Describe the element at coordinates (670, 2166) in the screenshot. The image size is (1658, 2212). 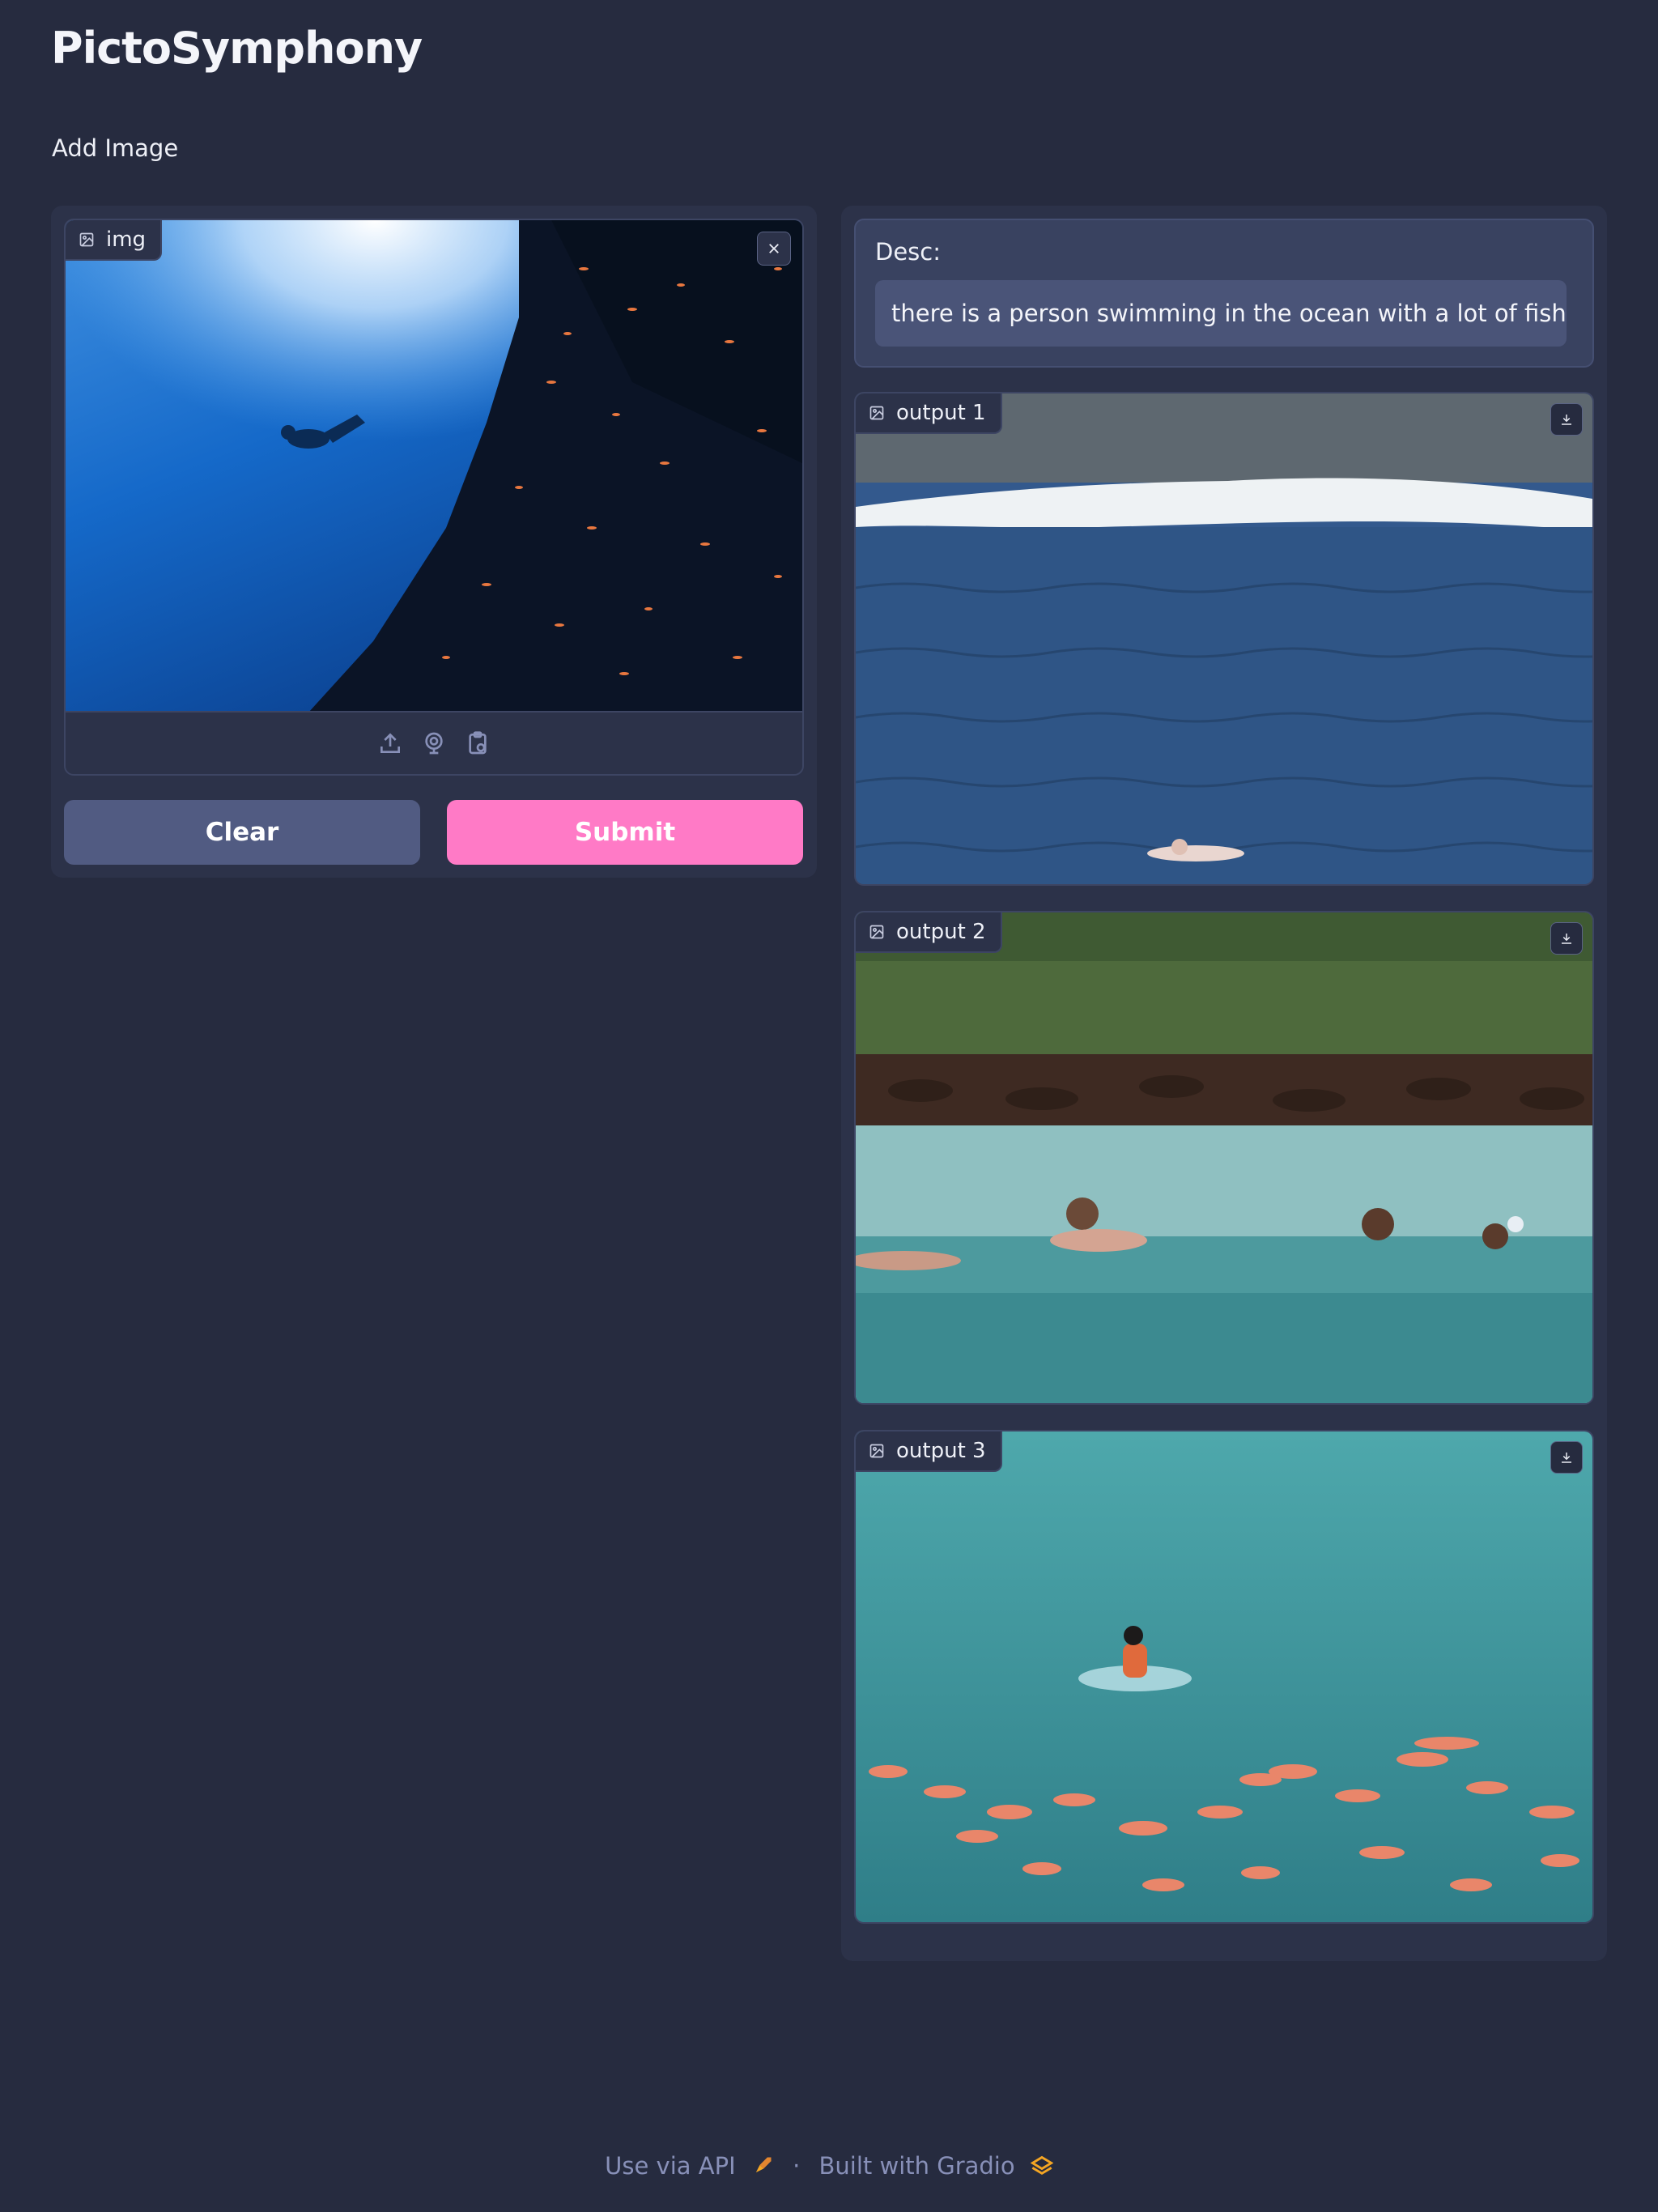
I see `use-via-api-link: Use via API` at that location.